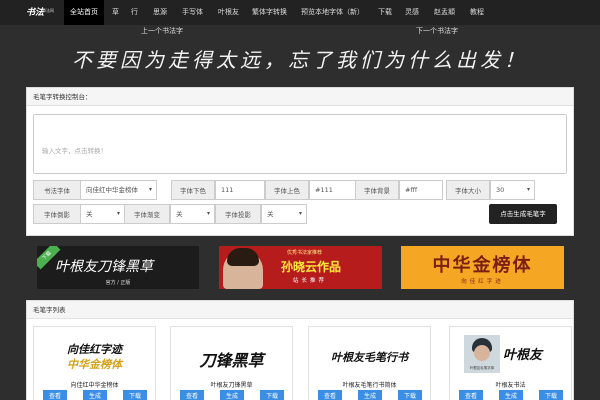 The width and height of the screenshot is (600, 400). What do you see at coordinates (523, 214) in the screenshot?
I see `generate-button: 点击生成毛笔字` at bounding box center [523, 214].